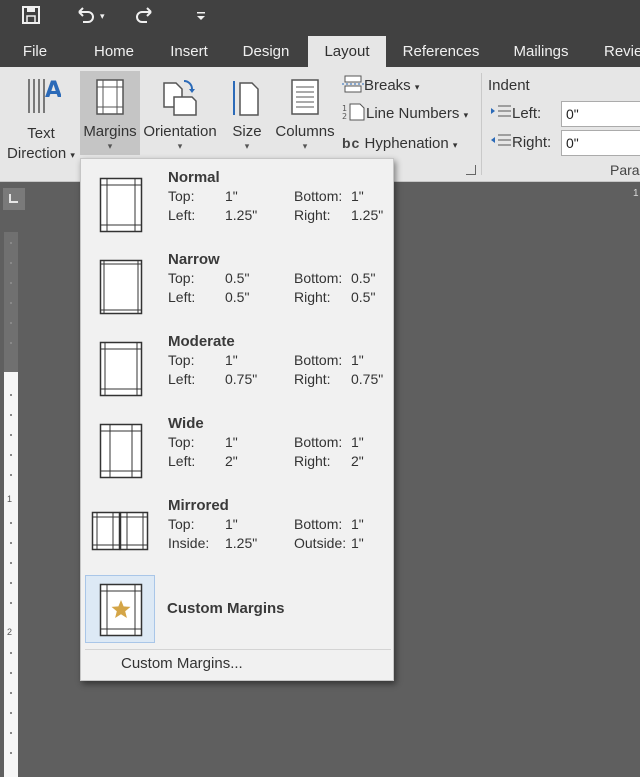 This screenshot has width=640, height=777. Describe the element at coordinates (351, 143) in the screenshot. I see `hyphenation-icon: bc` at that location.